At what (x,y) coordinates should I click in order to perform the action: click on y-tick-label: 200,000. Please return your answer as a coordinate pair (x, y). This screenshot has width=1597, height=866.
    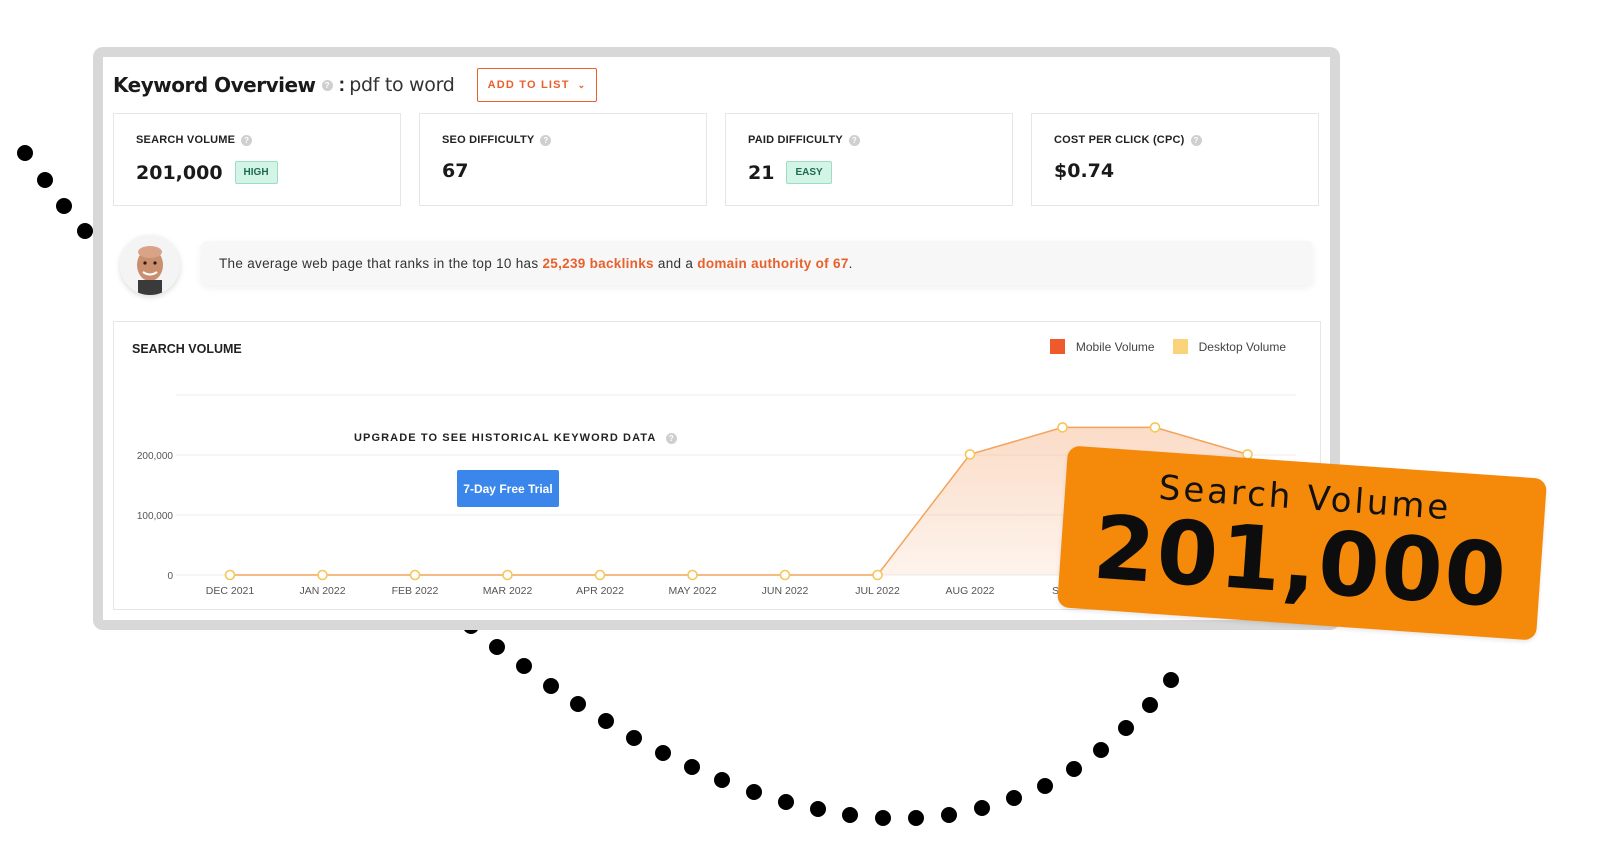
    Looking at the image, I should click on (155, 456).